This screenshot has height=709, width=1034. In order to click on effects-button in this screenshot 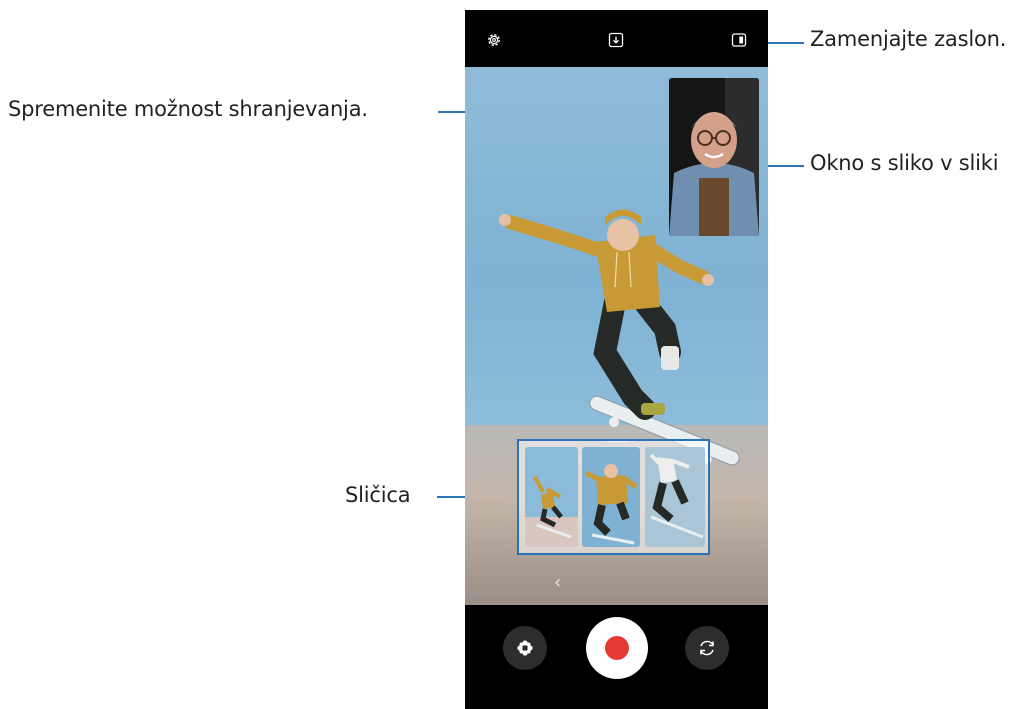, I will do `click(525, 648)`.